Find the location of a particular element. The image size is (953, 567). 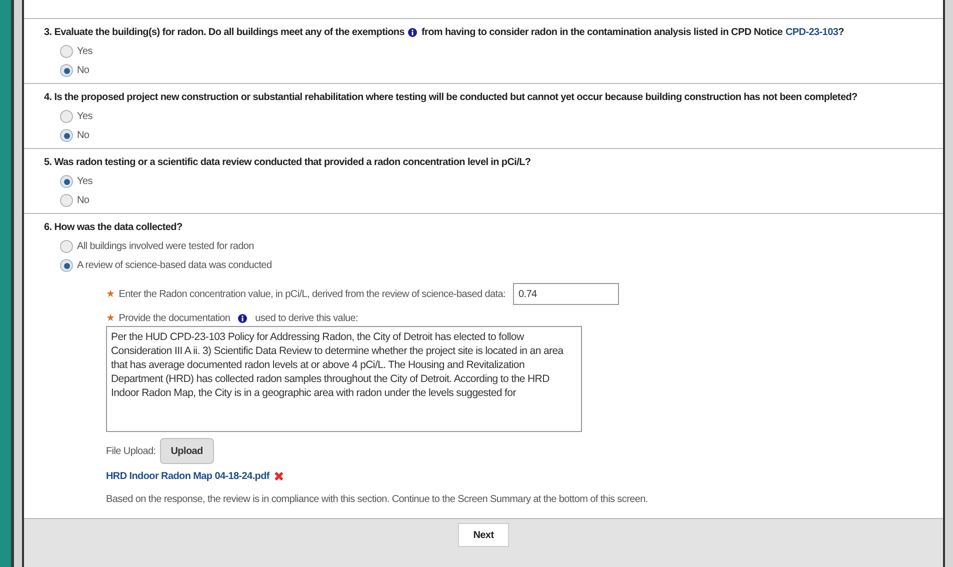

question-text: from having to consider radon in the contamination analysis listed in CPD Notice is located at coordinates (602, 32).